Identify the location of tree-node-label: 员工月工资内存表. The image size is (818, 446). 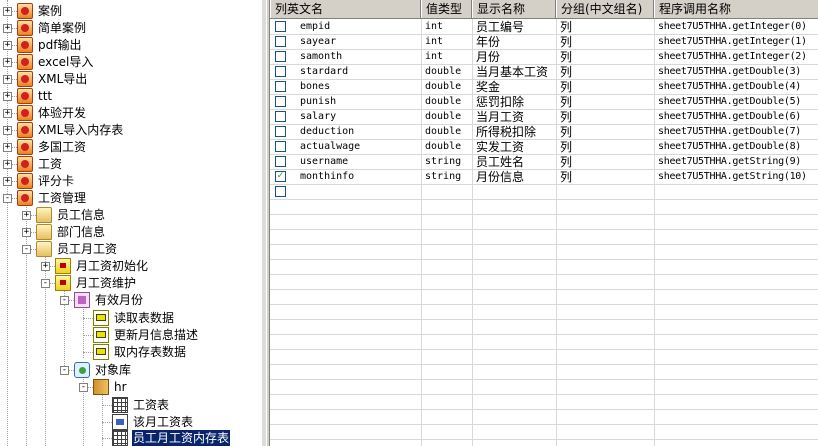
(181, 437).